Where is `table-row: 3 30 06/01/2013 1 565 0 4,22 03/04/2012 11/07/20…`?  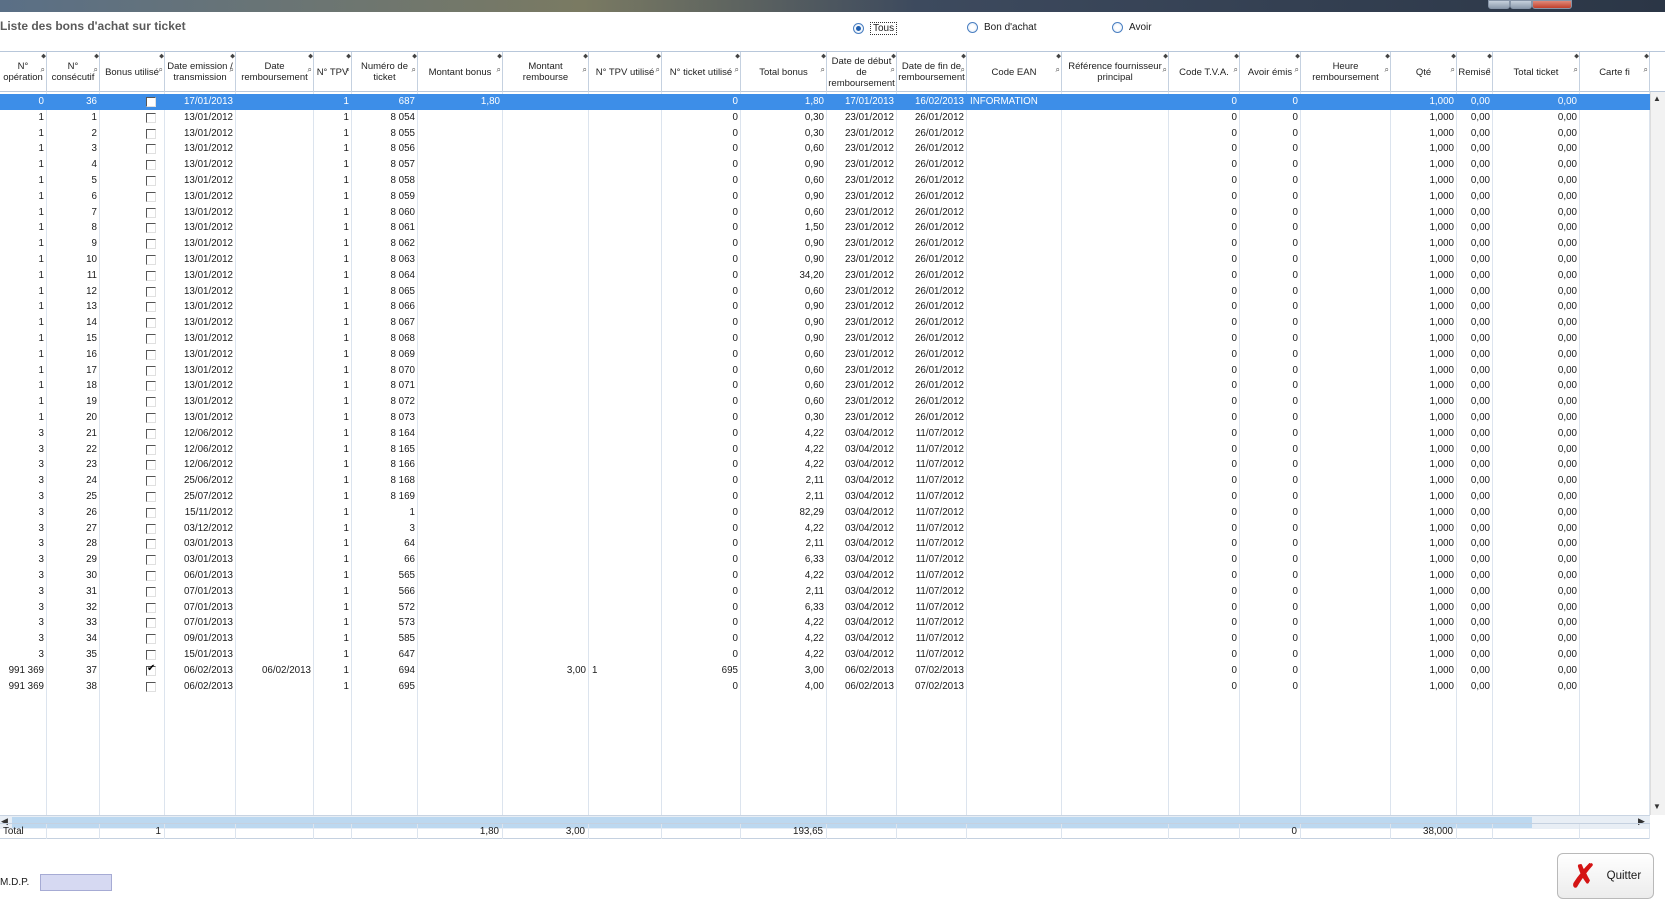
table-row: 3 30 06/01/2013 1 565 0 4,22 03/04/2012 11/07/20… is located at coordinates (825, 576).